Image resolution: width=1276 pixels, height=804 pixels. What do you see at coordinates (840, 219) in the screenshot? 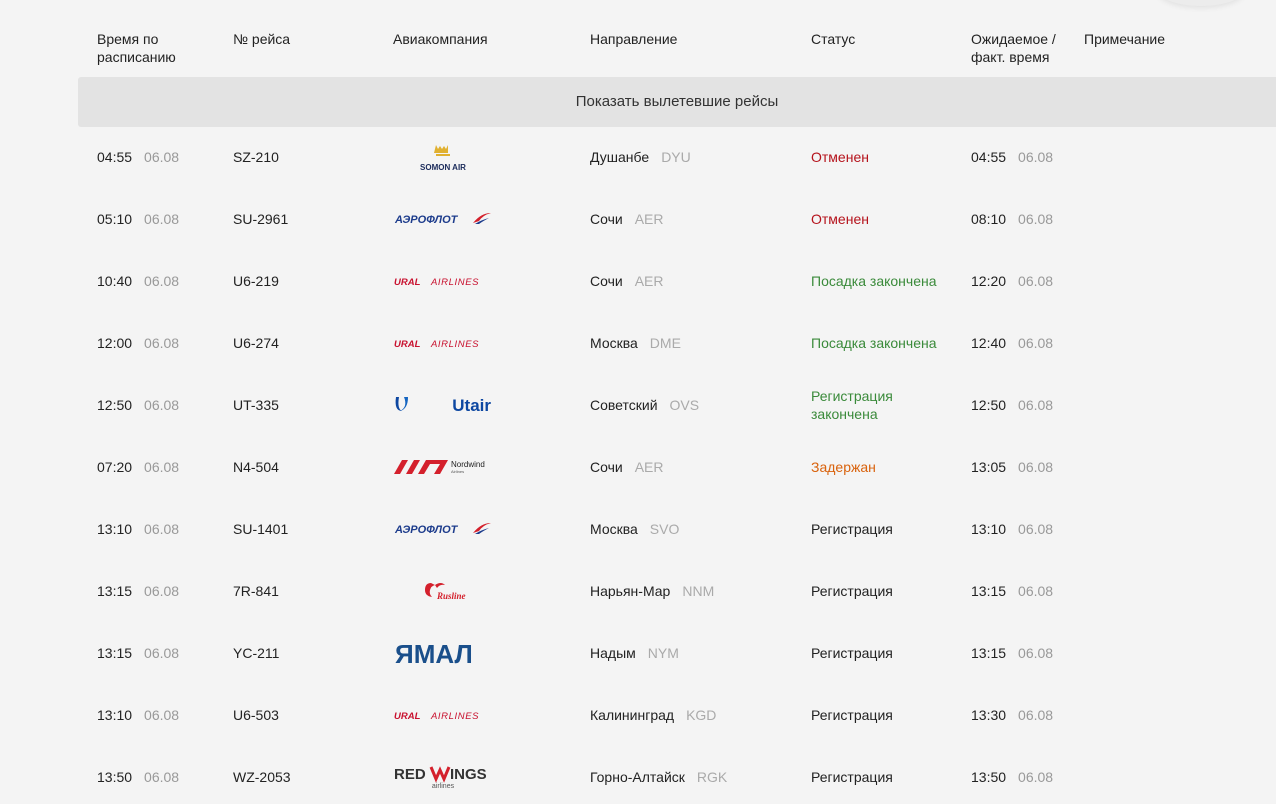
I see `flight-status: Отменен` at bounding box center [840, 219].